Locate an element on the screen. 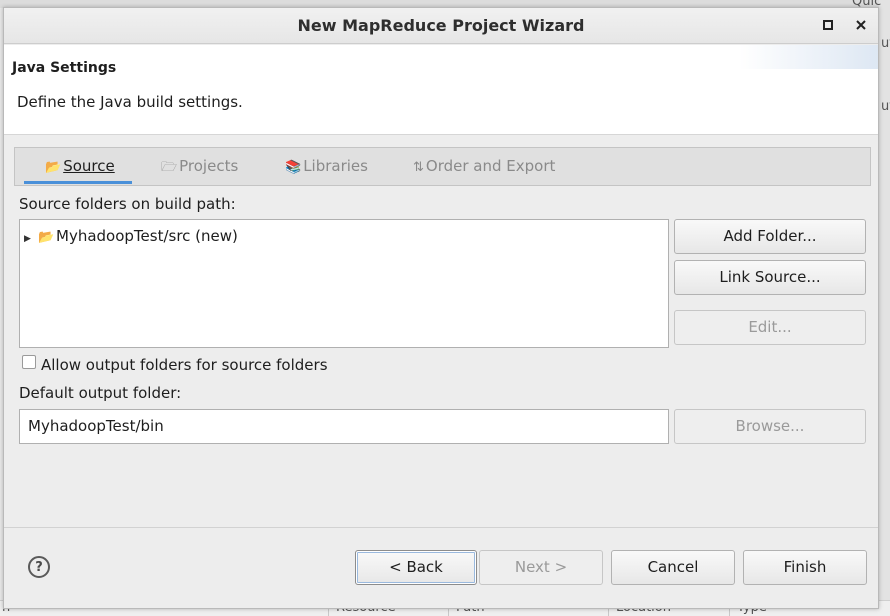 The image size is (890, 616). back-button: < Back is located at coordinates (416, 567).